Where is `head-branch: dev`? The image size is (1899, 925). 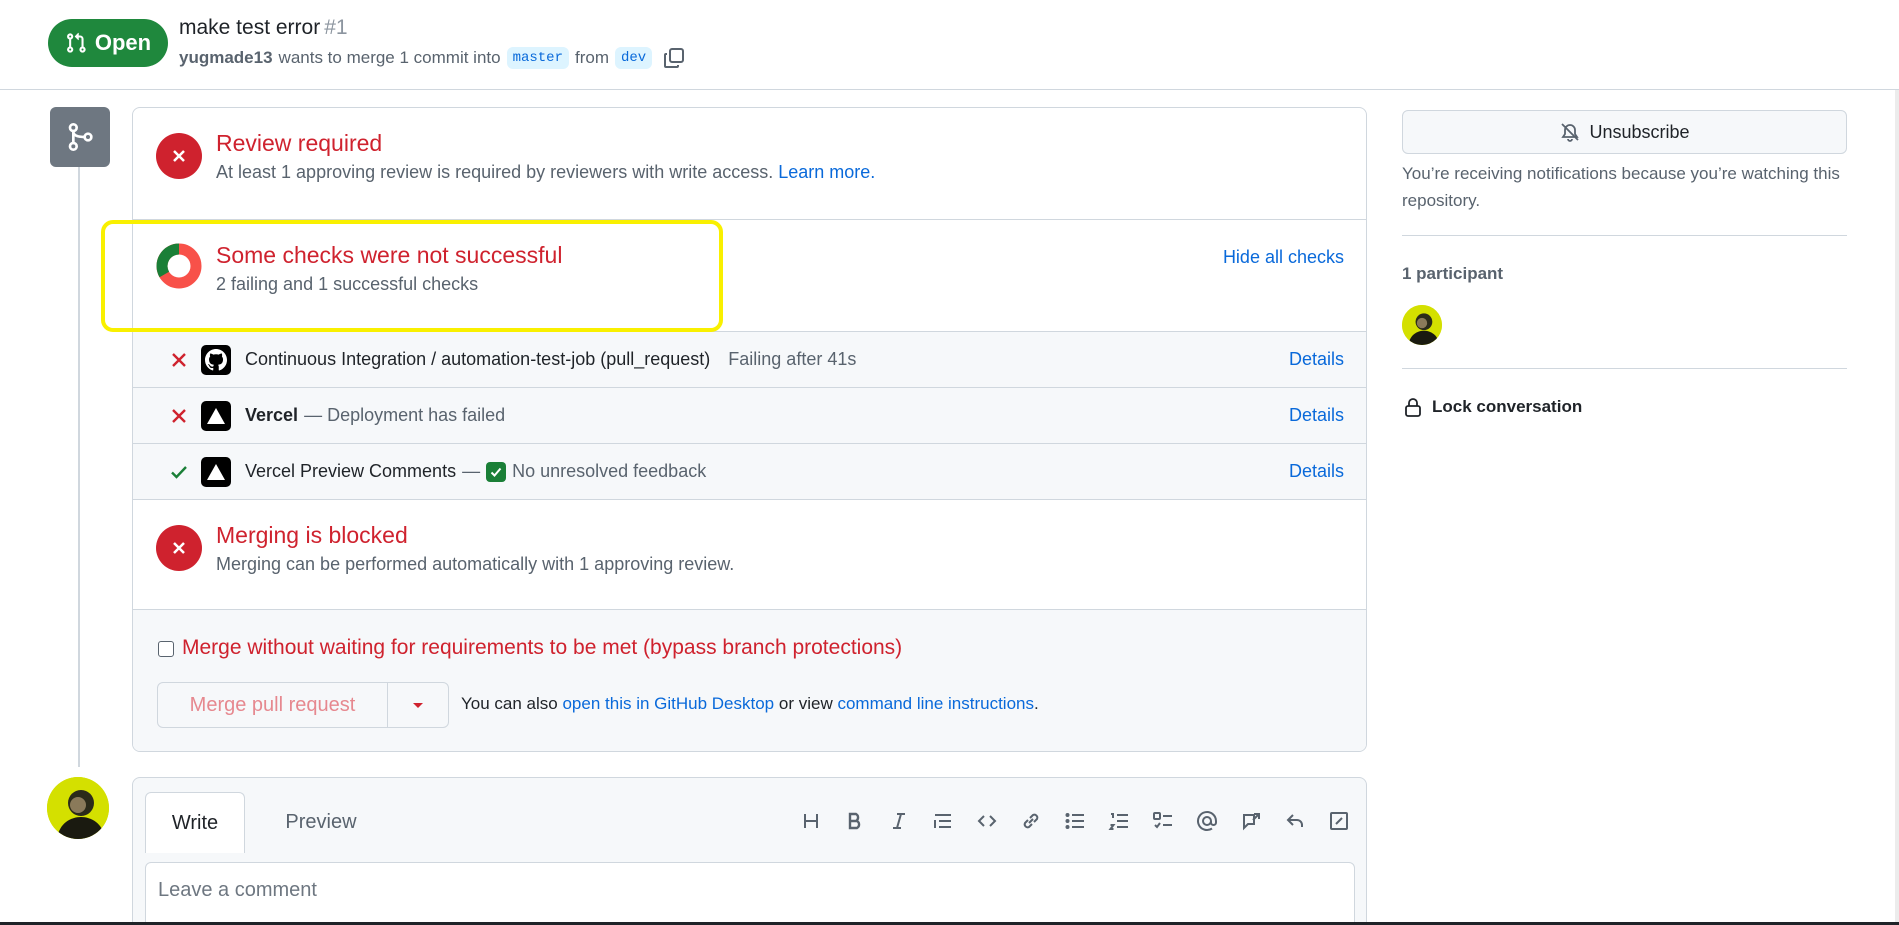
head-branch: dev is located at coordinates (634, 58).